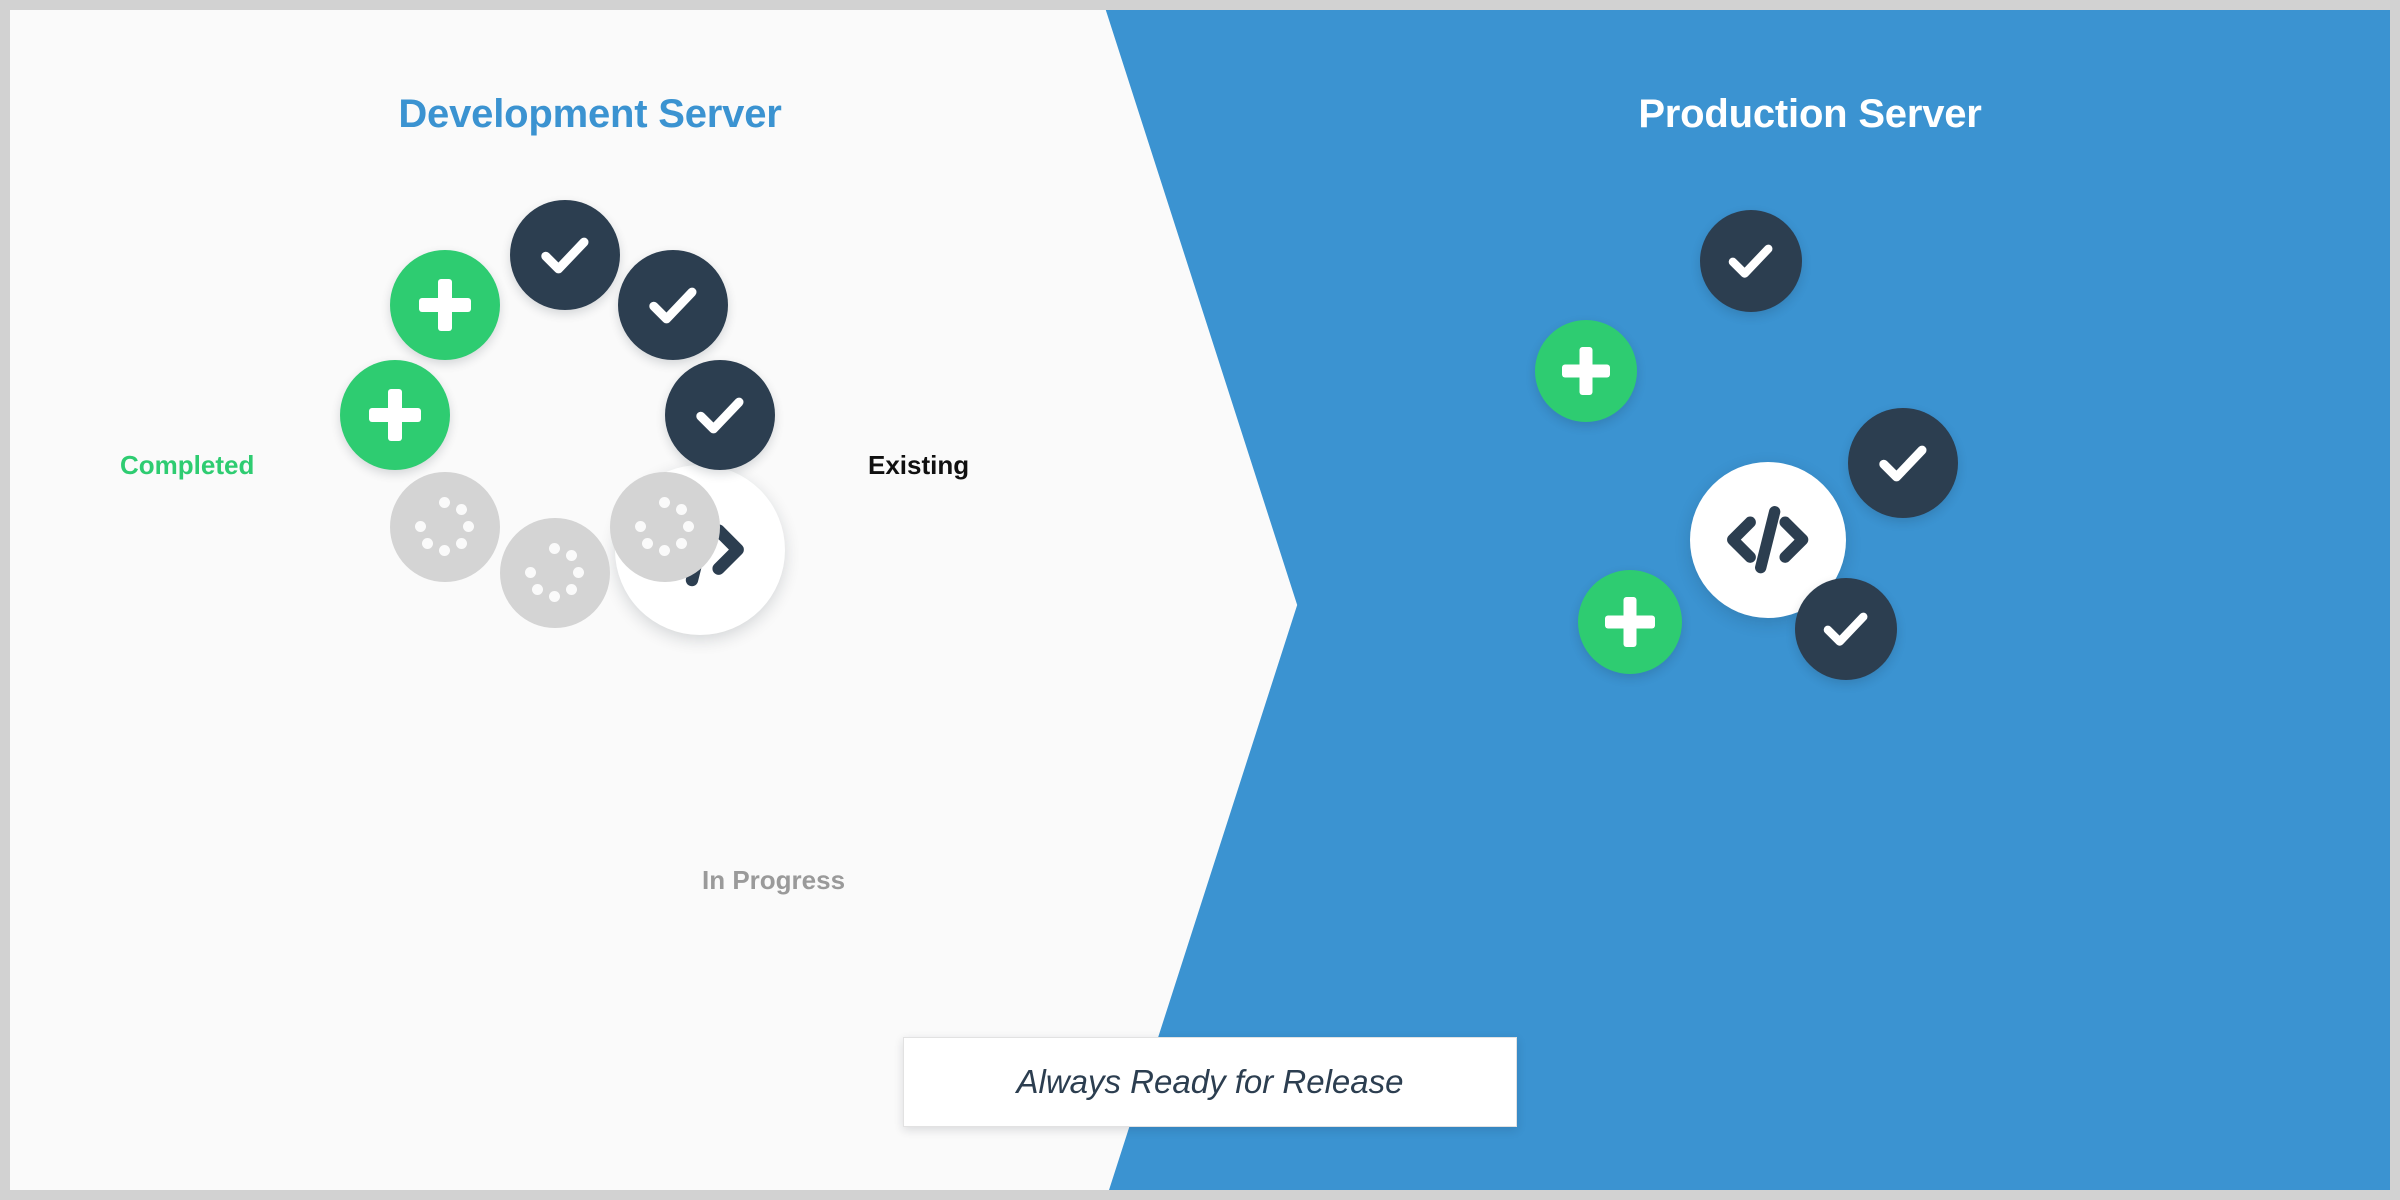 Image resolution: width=2400 pixels, height=1200 pixels. What do you see at coordinates (774, 880) in the screenshot?
I see `legend-label-in-progress: In Progress` at bounding box center [774, 880].